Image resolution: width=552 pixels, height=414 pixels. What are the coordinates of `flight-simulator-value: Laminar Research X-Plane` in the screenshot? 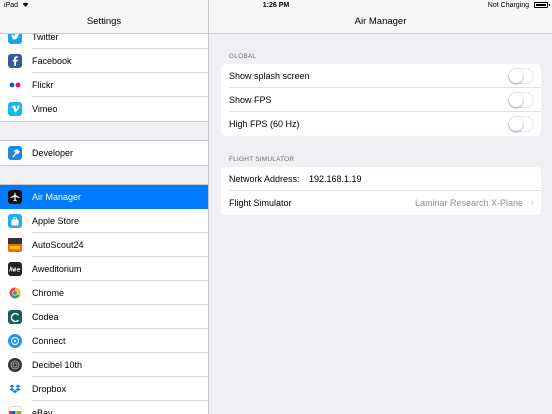 It's located at (468, 203).